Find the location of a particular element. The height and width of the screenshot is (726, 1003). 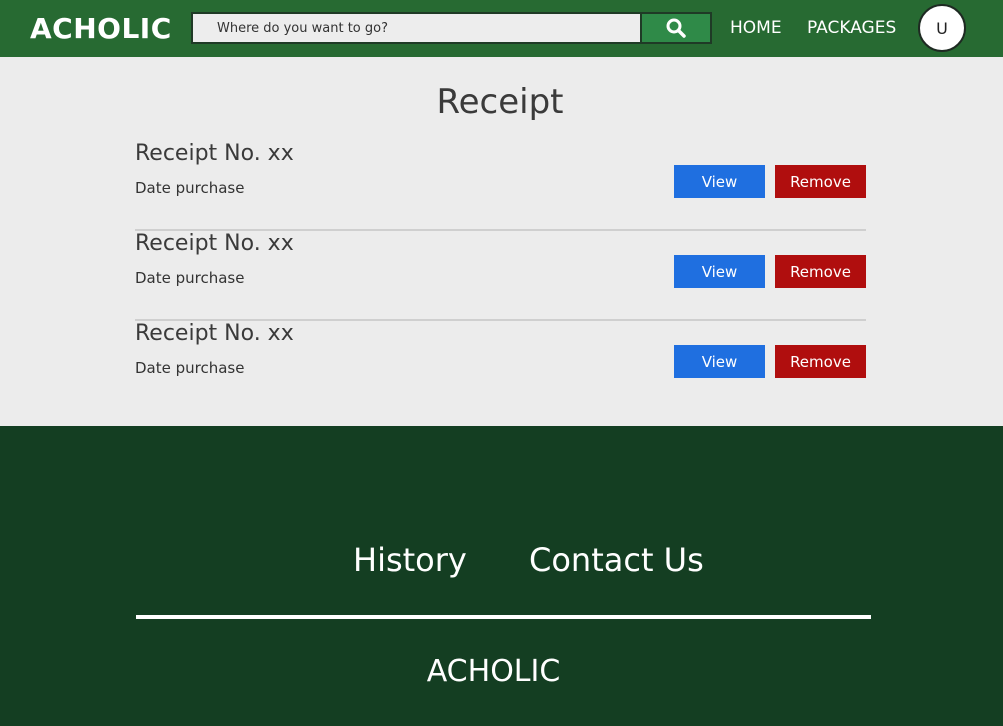

user-avatar: U is located at coordinates (942, 28).